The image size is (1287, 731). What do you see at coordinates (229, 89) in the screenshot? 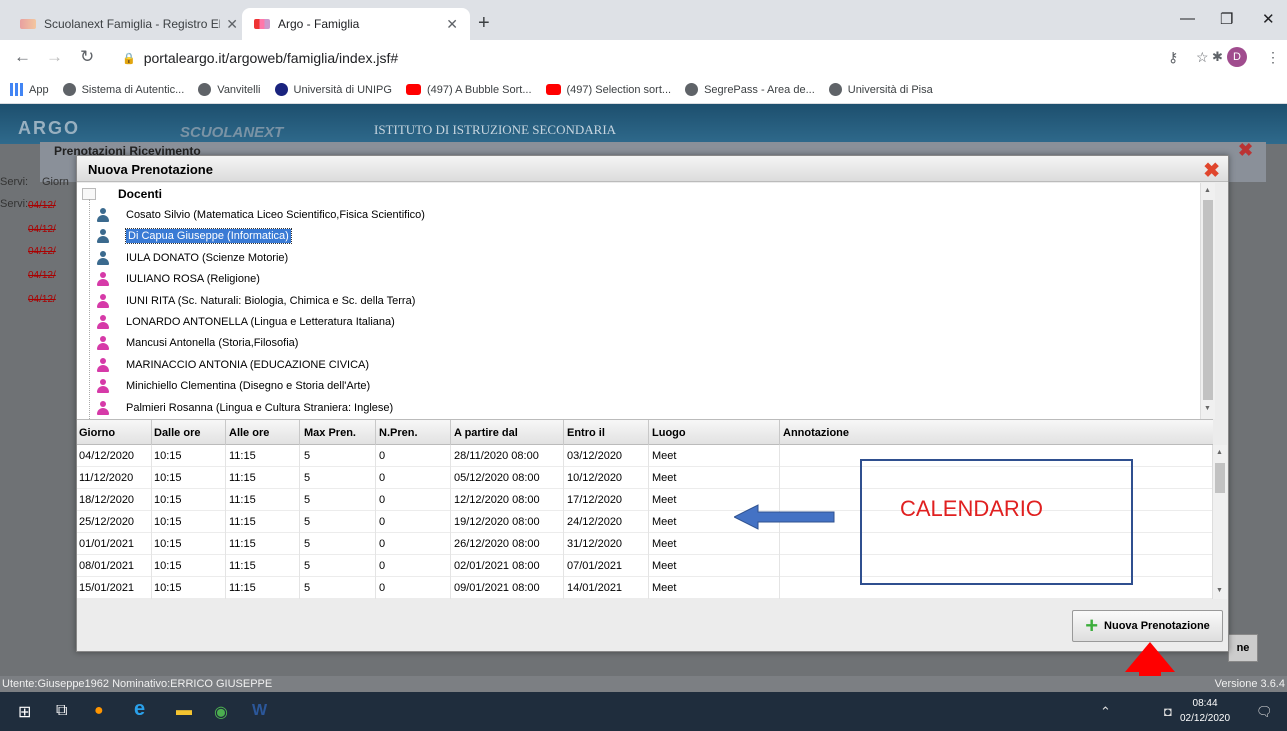
I see `bookmark-vanvitelli: Vanvitelli` at bounding box center [229, 89].